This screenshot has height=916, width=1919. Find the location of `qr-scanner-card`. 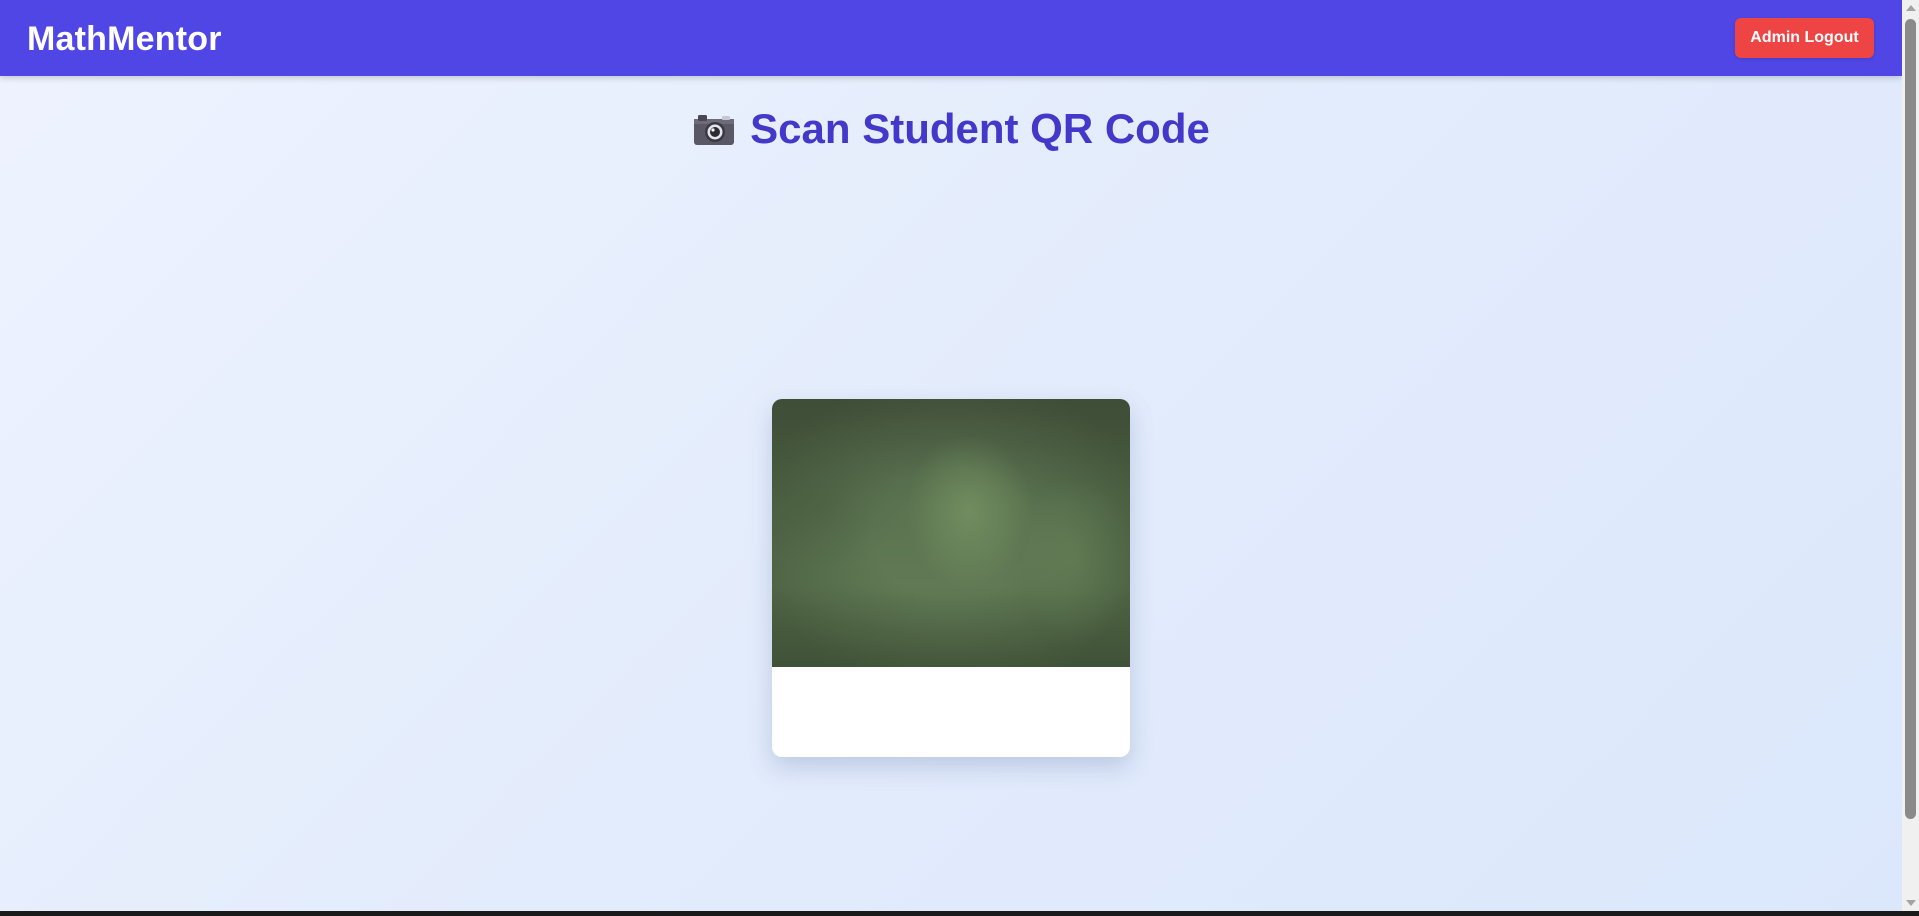

qr-scanner-card is located at coordinates (951, 578).